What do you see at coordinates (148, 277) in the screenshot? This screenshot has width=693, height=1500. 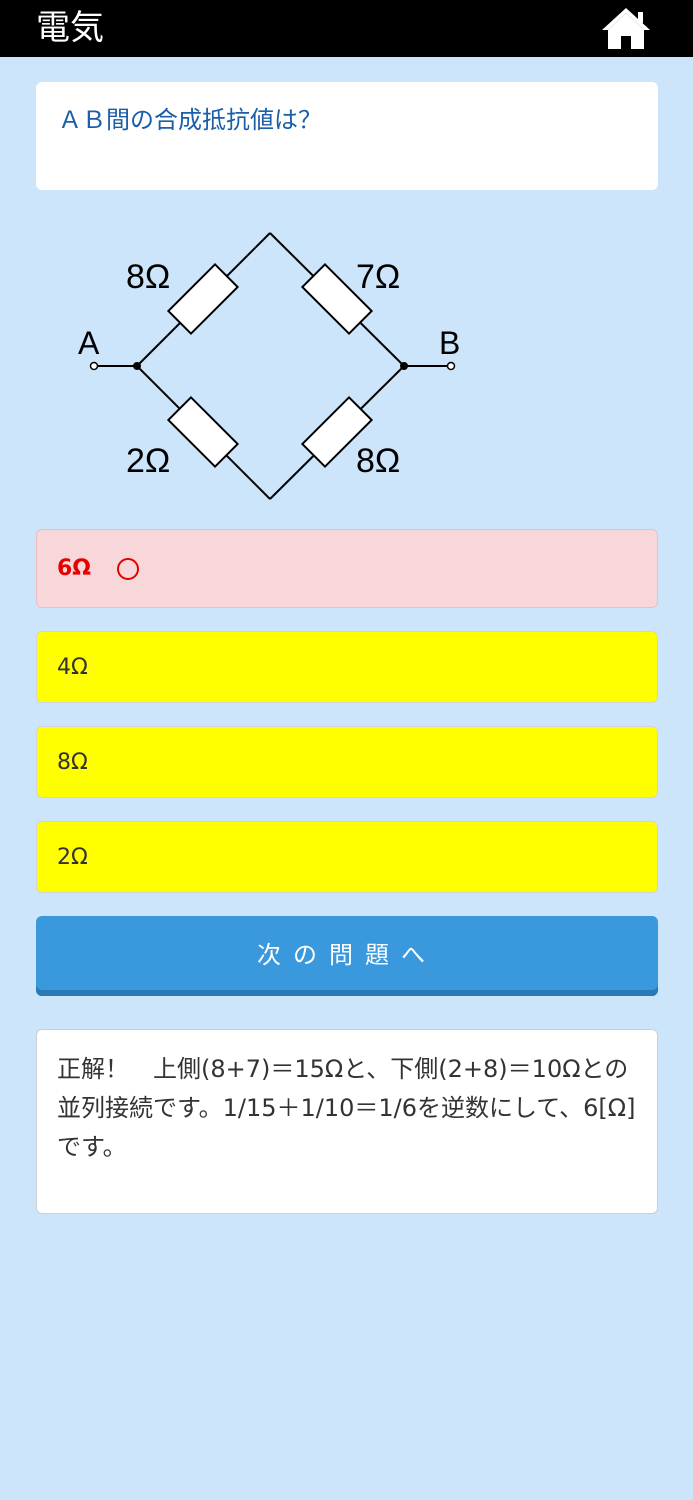 I see `resistor-top-left-label: 8Ω` at bounding box center [148, 277].